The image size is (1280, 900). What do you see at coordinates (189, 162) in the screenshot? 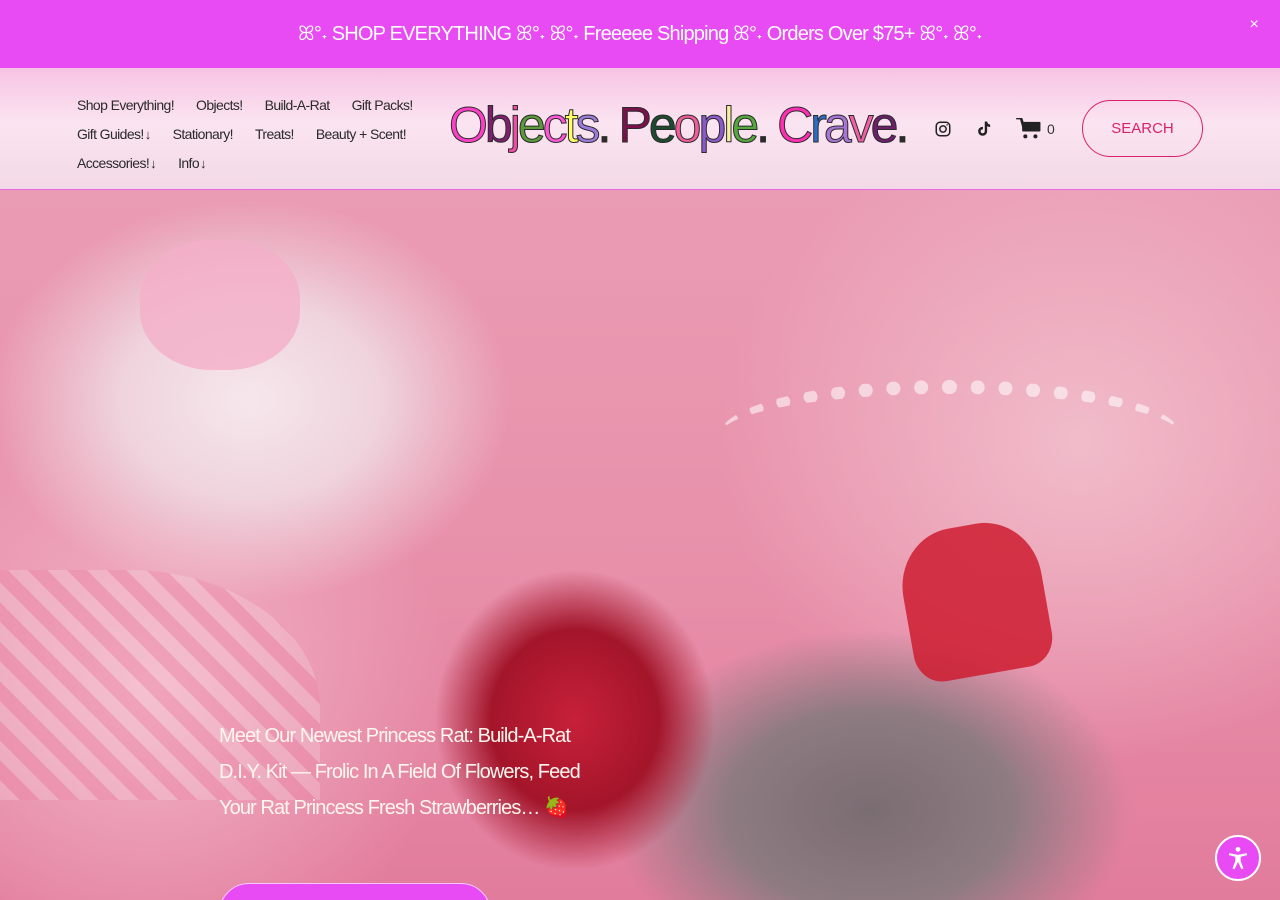
I see `nav-info-label: Info` at bounding box center [189, 162].